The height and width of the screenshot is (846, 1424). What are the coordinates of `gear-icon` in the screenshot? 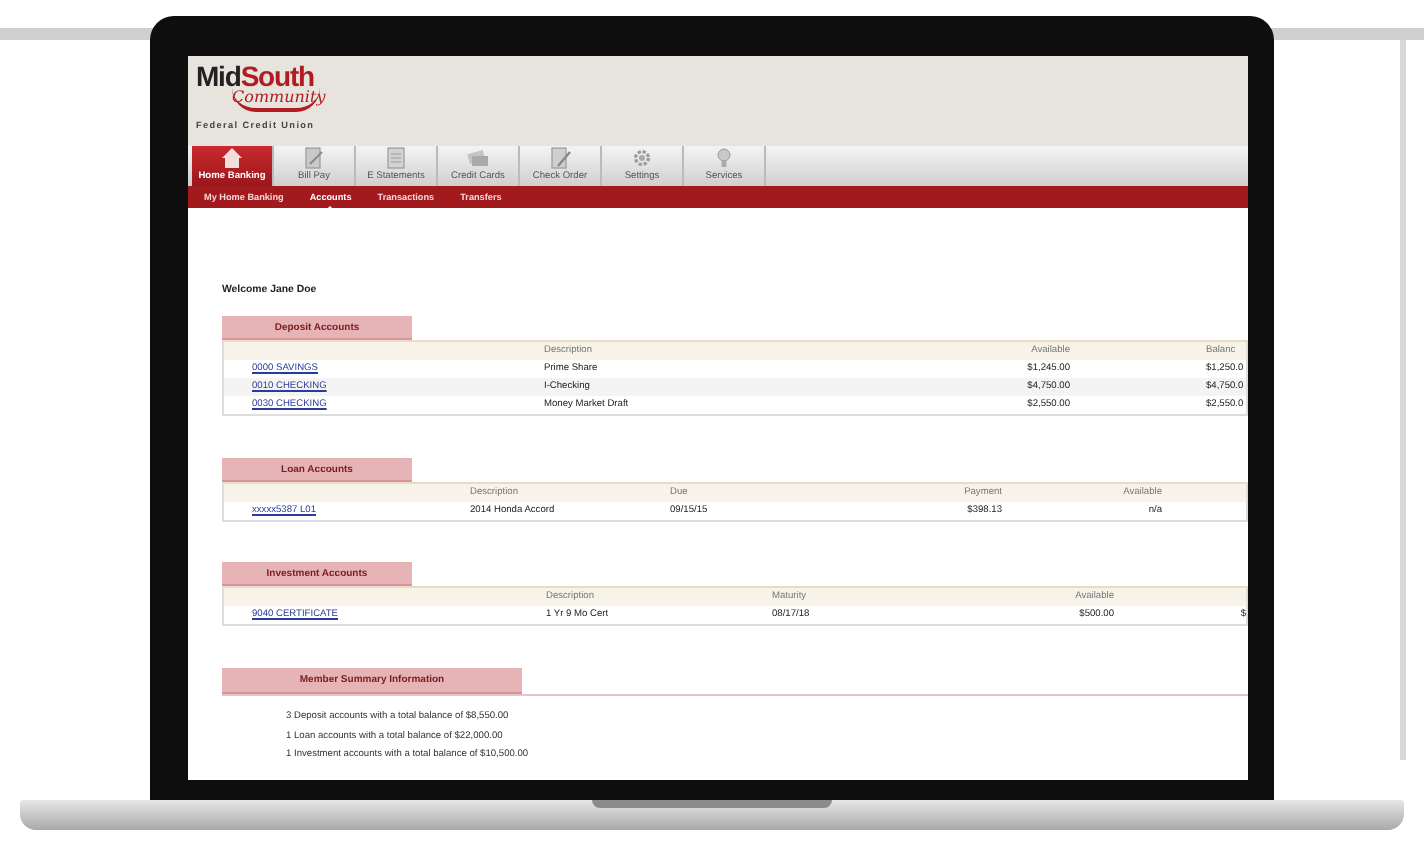 It's located at (642, 158).